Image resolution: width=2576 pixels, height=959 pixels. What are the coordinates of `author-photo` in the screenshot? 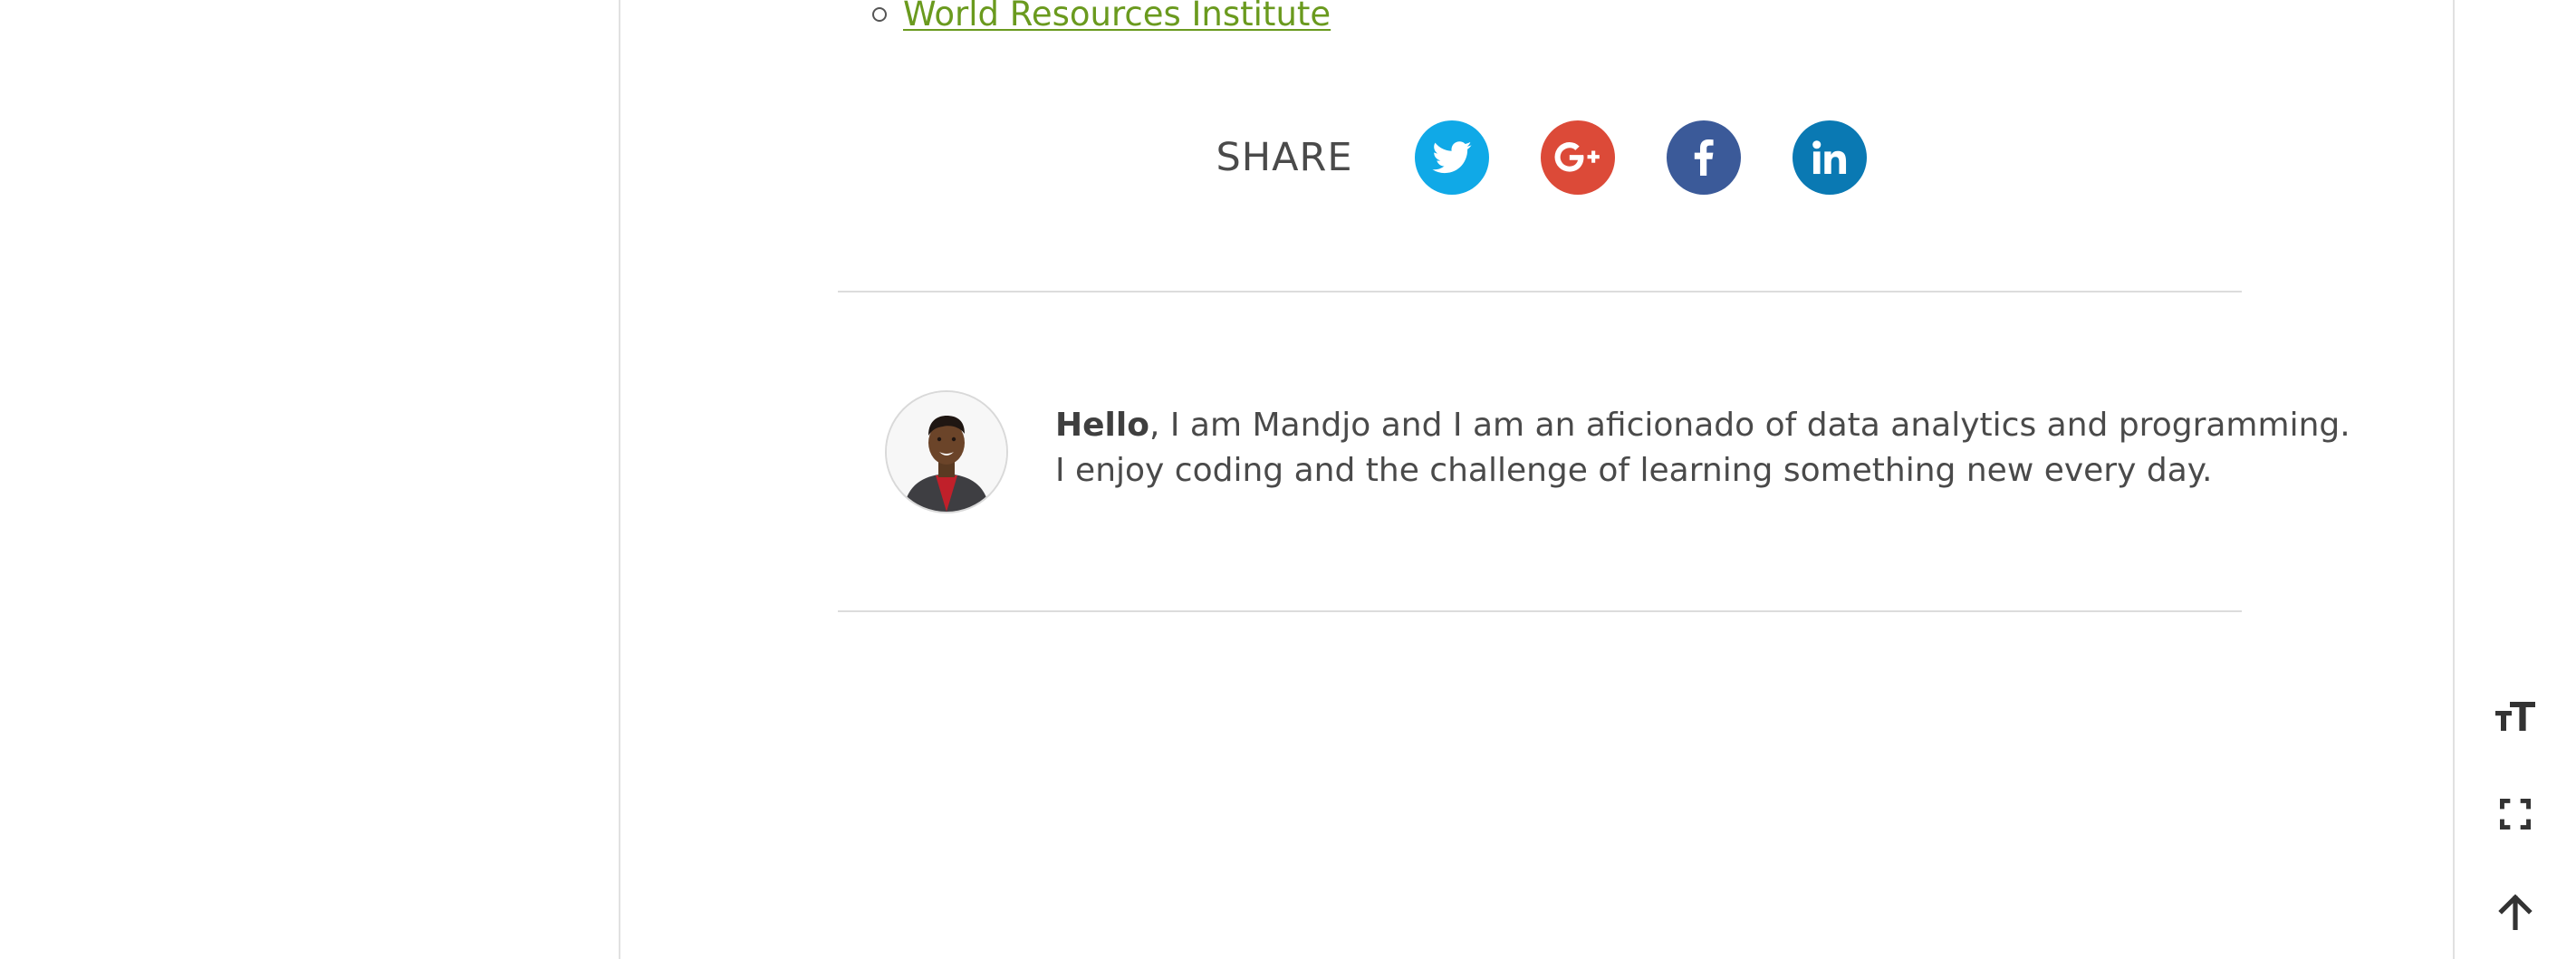 It's located at (946, 452).